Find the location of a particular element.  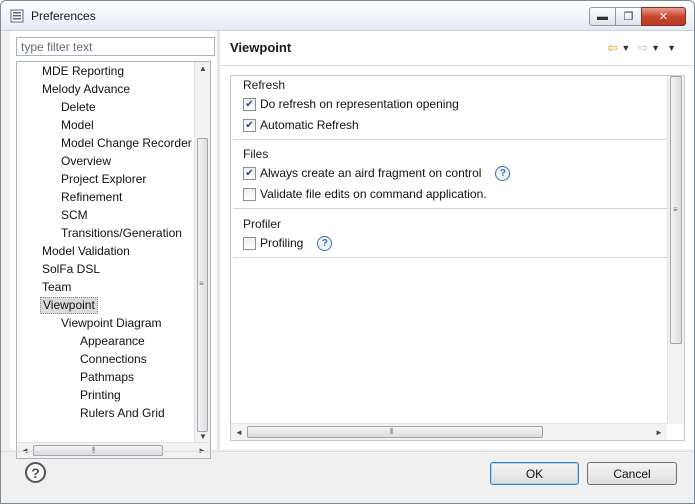

option-automatic-refresh: ✔ Automatic Refresh is located at coordinates (301, 125).